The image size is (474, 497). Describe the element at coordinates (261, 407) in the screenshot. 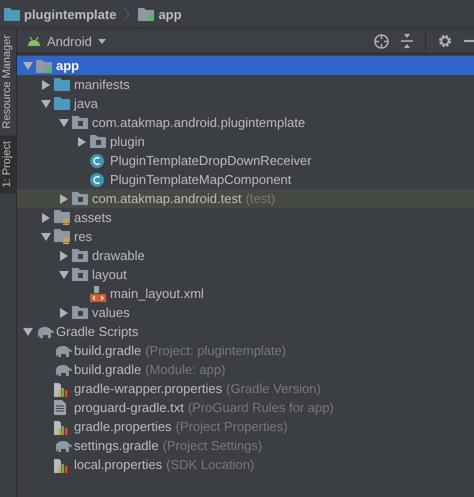

I see `item-note: (ProGuard Rules for app)` at that location.